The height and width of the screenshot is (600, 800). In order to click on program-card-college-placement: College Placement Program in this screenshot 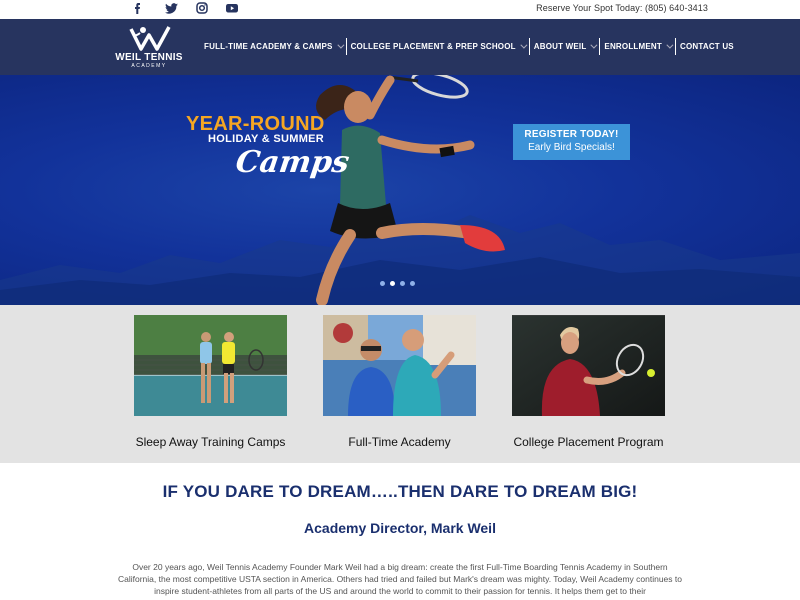, I will do `click(588, 382)`.